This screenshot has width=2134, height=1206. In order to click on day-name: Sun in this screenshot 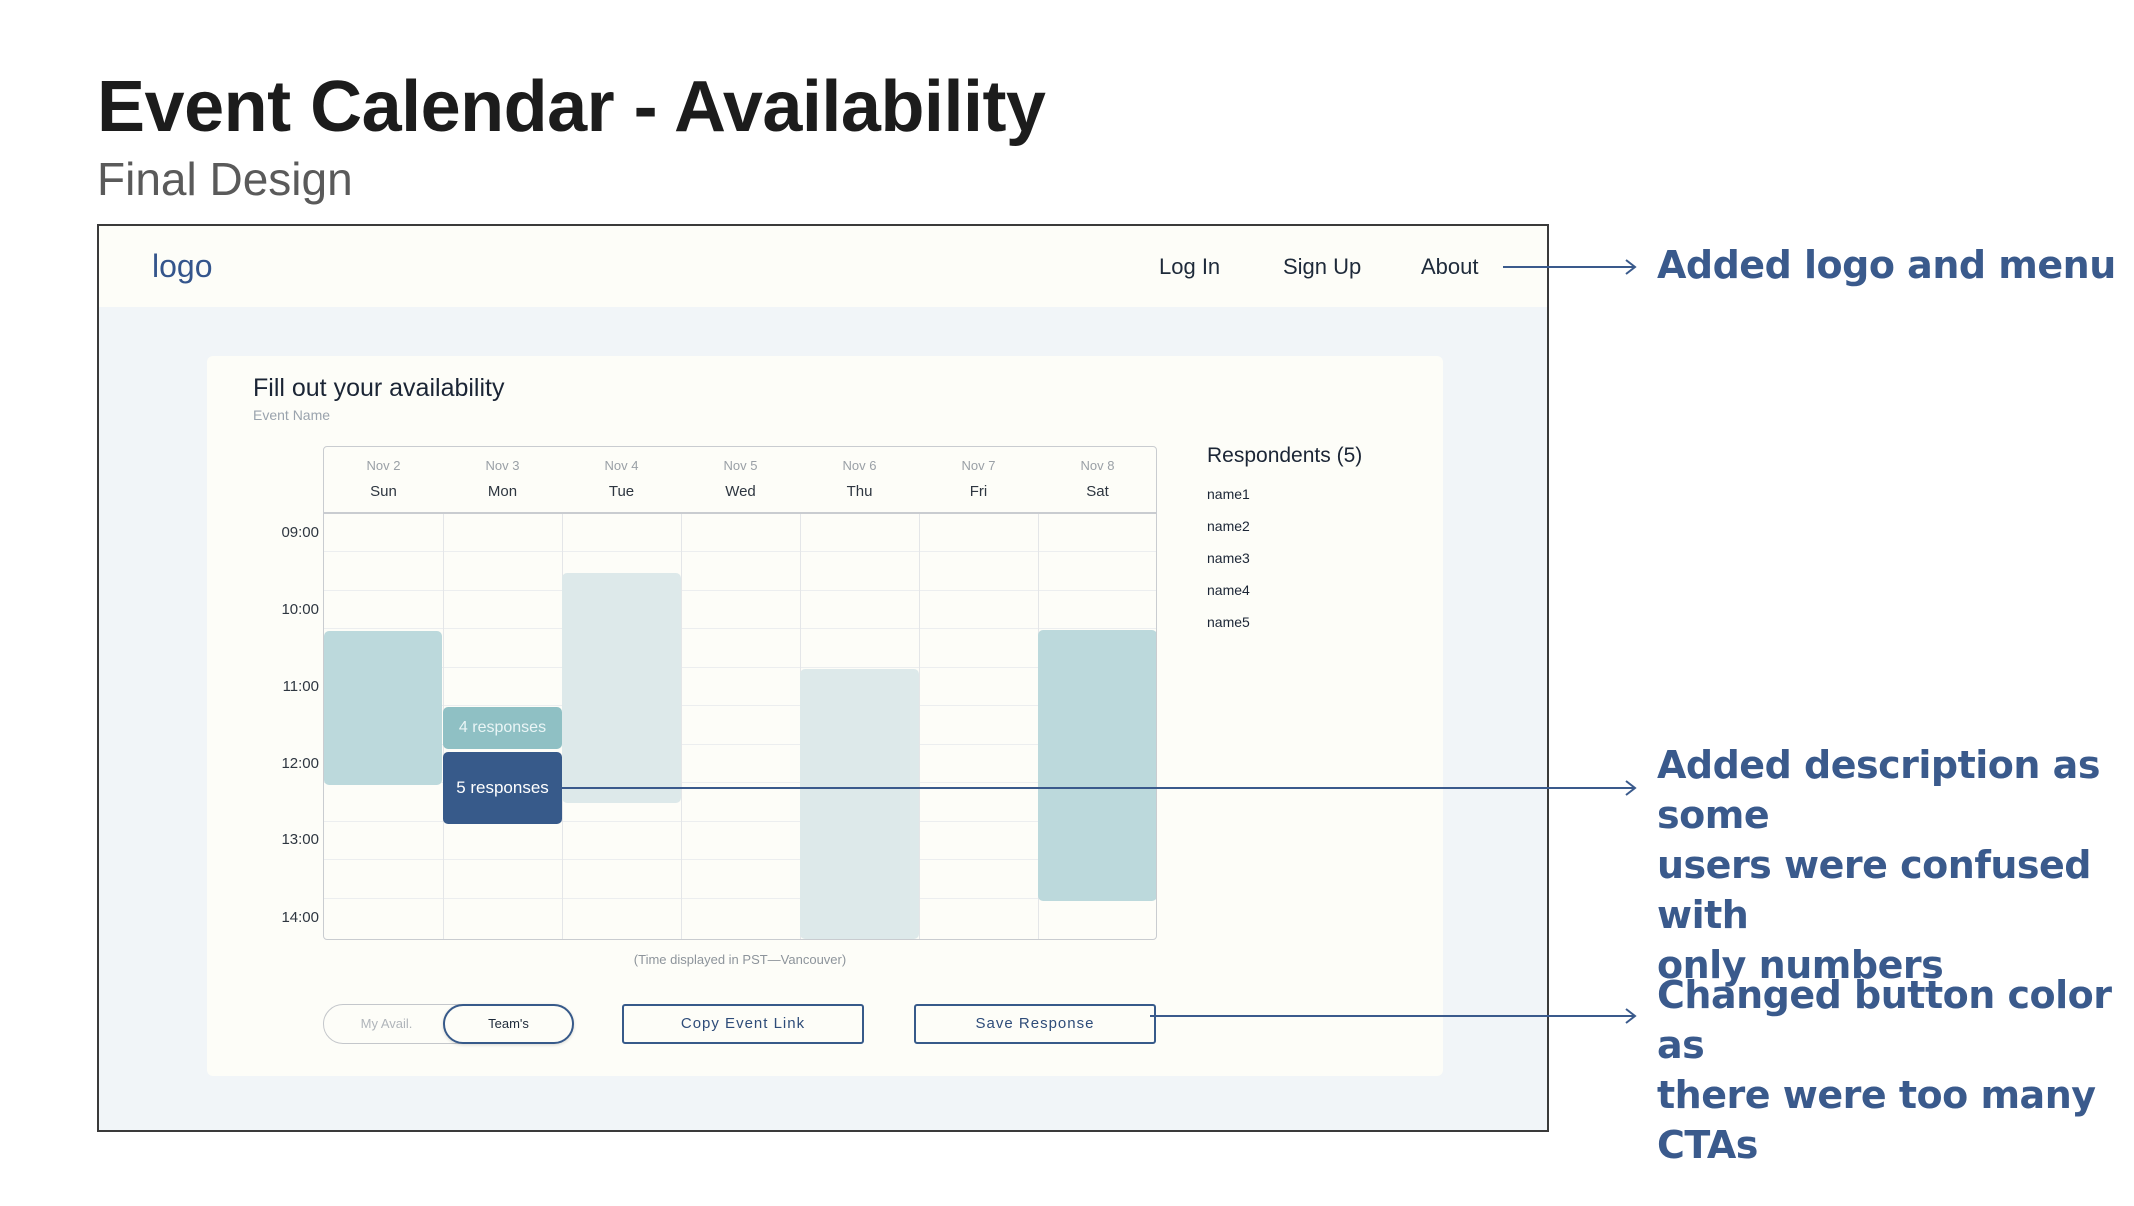, I will do `click(383, 491)`.